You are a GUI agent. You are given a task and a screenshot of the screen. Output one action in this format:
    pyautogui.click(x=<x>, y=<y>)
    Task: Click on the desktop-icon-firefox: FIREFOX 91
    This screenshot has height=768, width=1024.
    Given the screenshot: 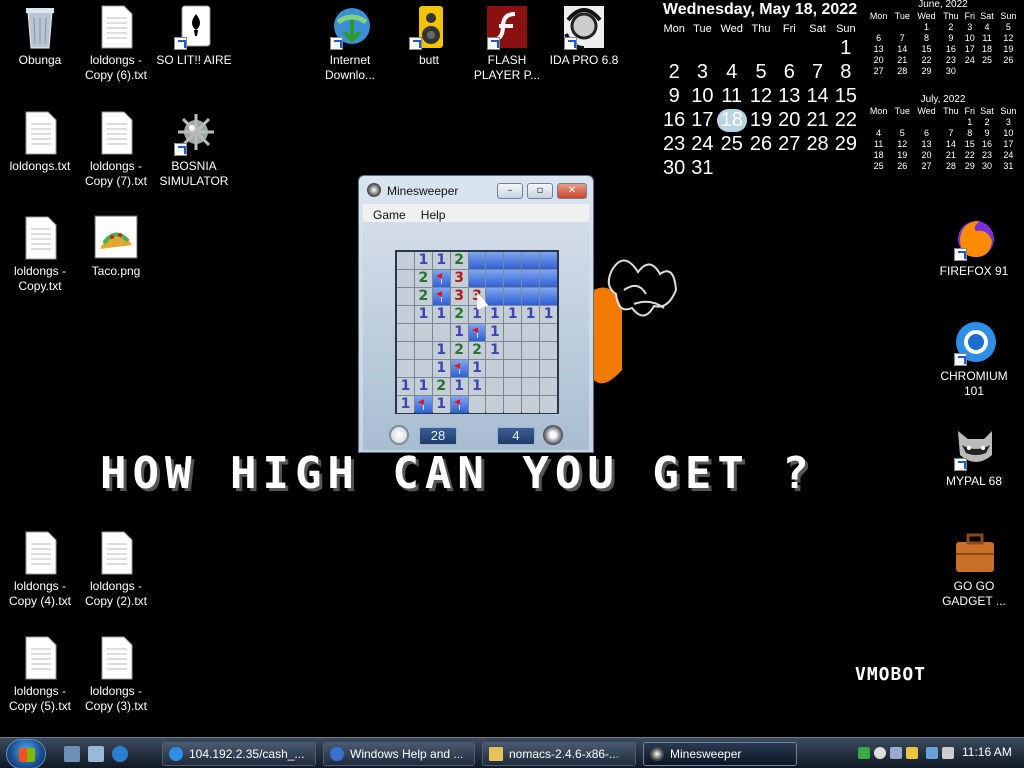 What is the action you would take?
    pyautogui.click(x=974, y=247)
    